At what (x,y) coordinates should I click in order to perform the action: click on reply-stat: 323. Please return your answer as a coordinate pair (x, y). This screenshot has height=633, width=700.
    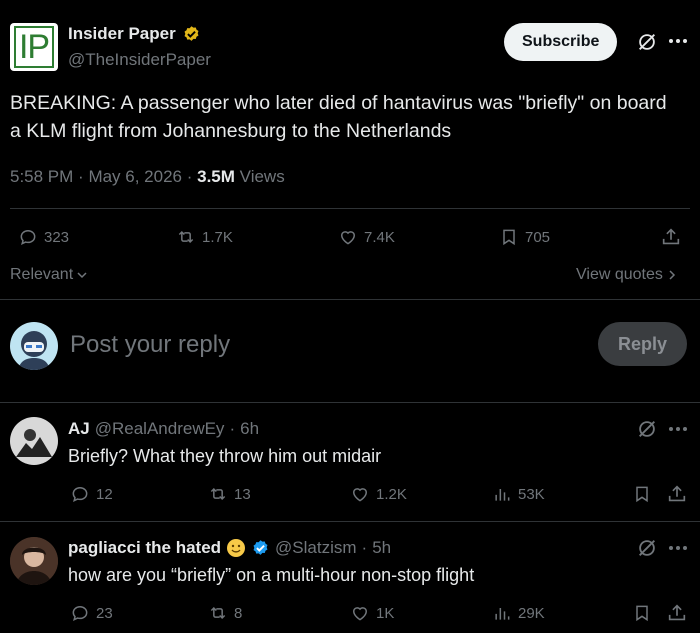
    Looking at the image, I should click on (43, 237).